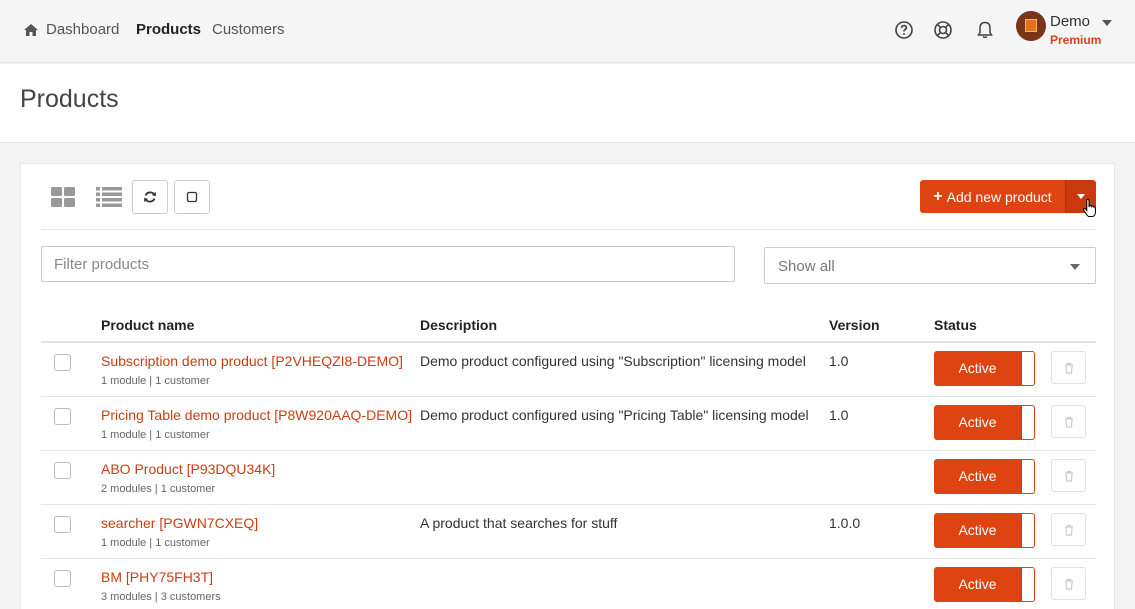 The width and height of the screenshot is (1135, 609). What do you see at coordinates (31, 30) in the screenshot?
I see `home-icon` at bounding box center [31, 30].